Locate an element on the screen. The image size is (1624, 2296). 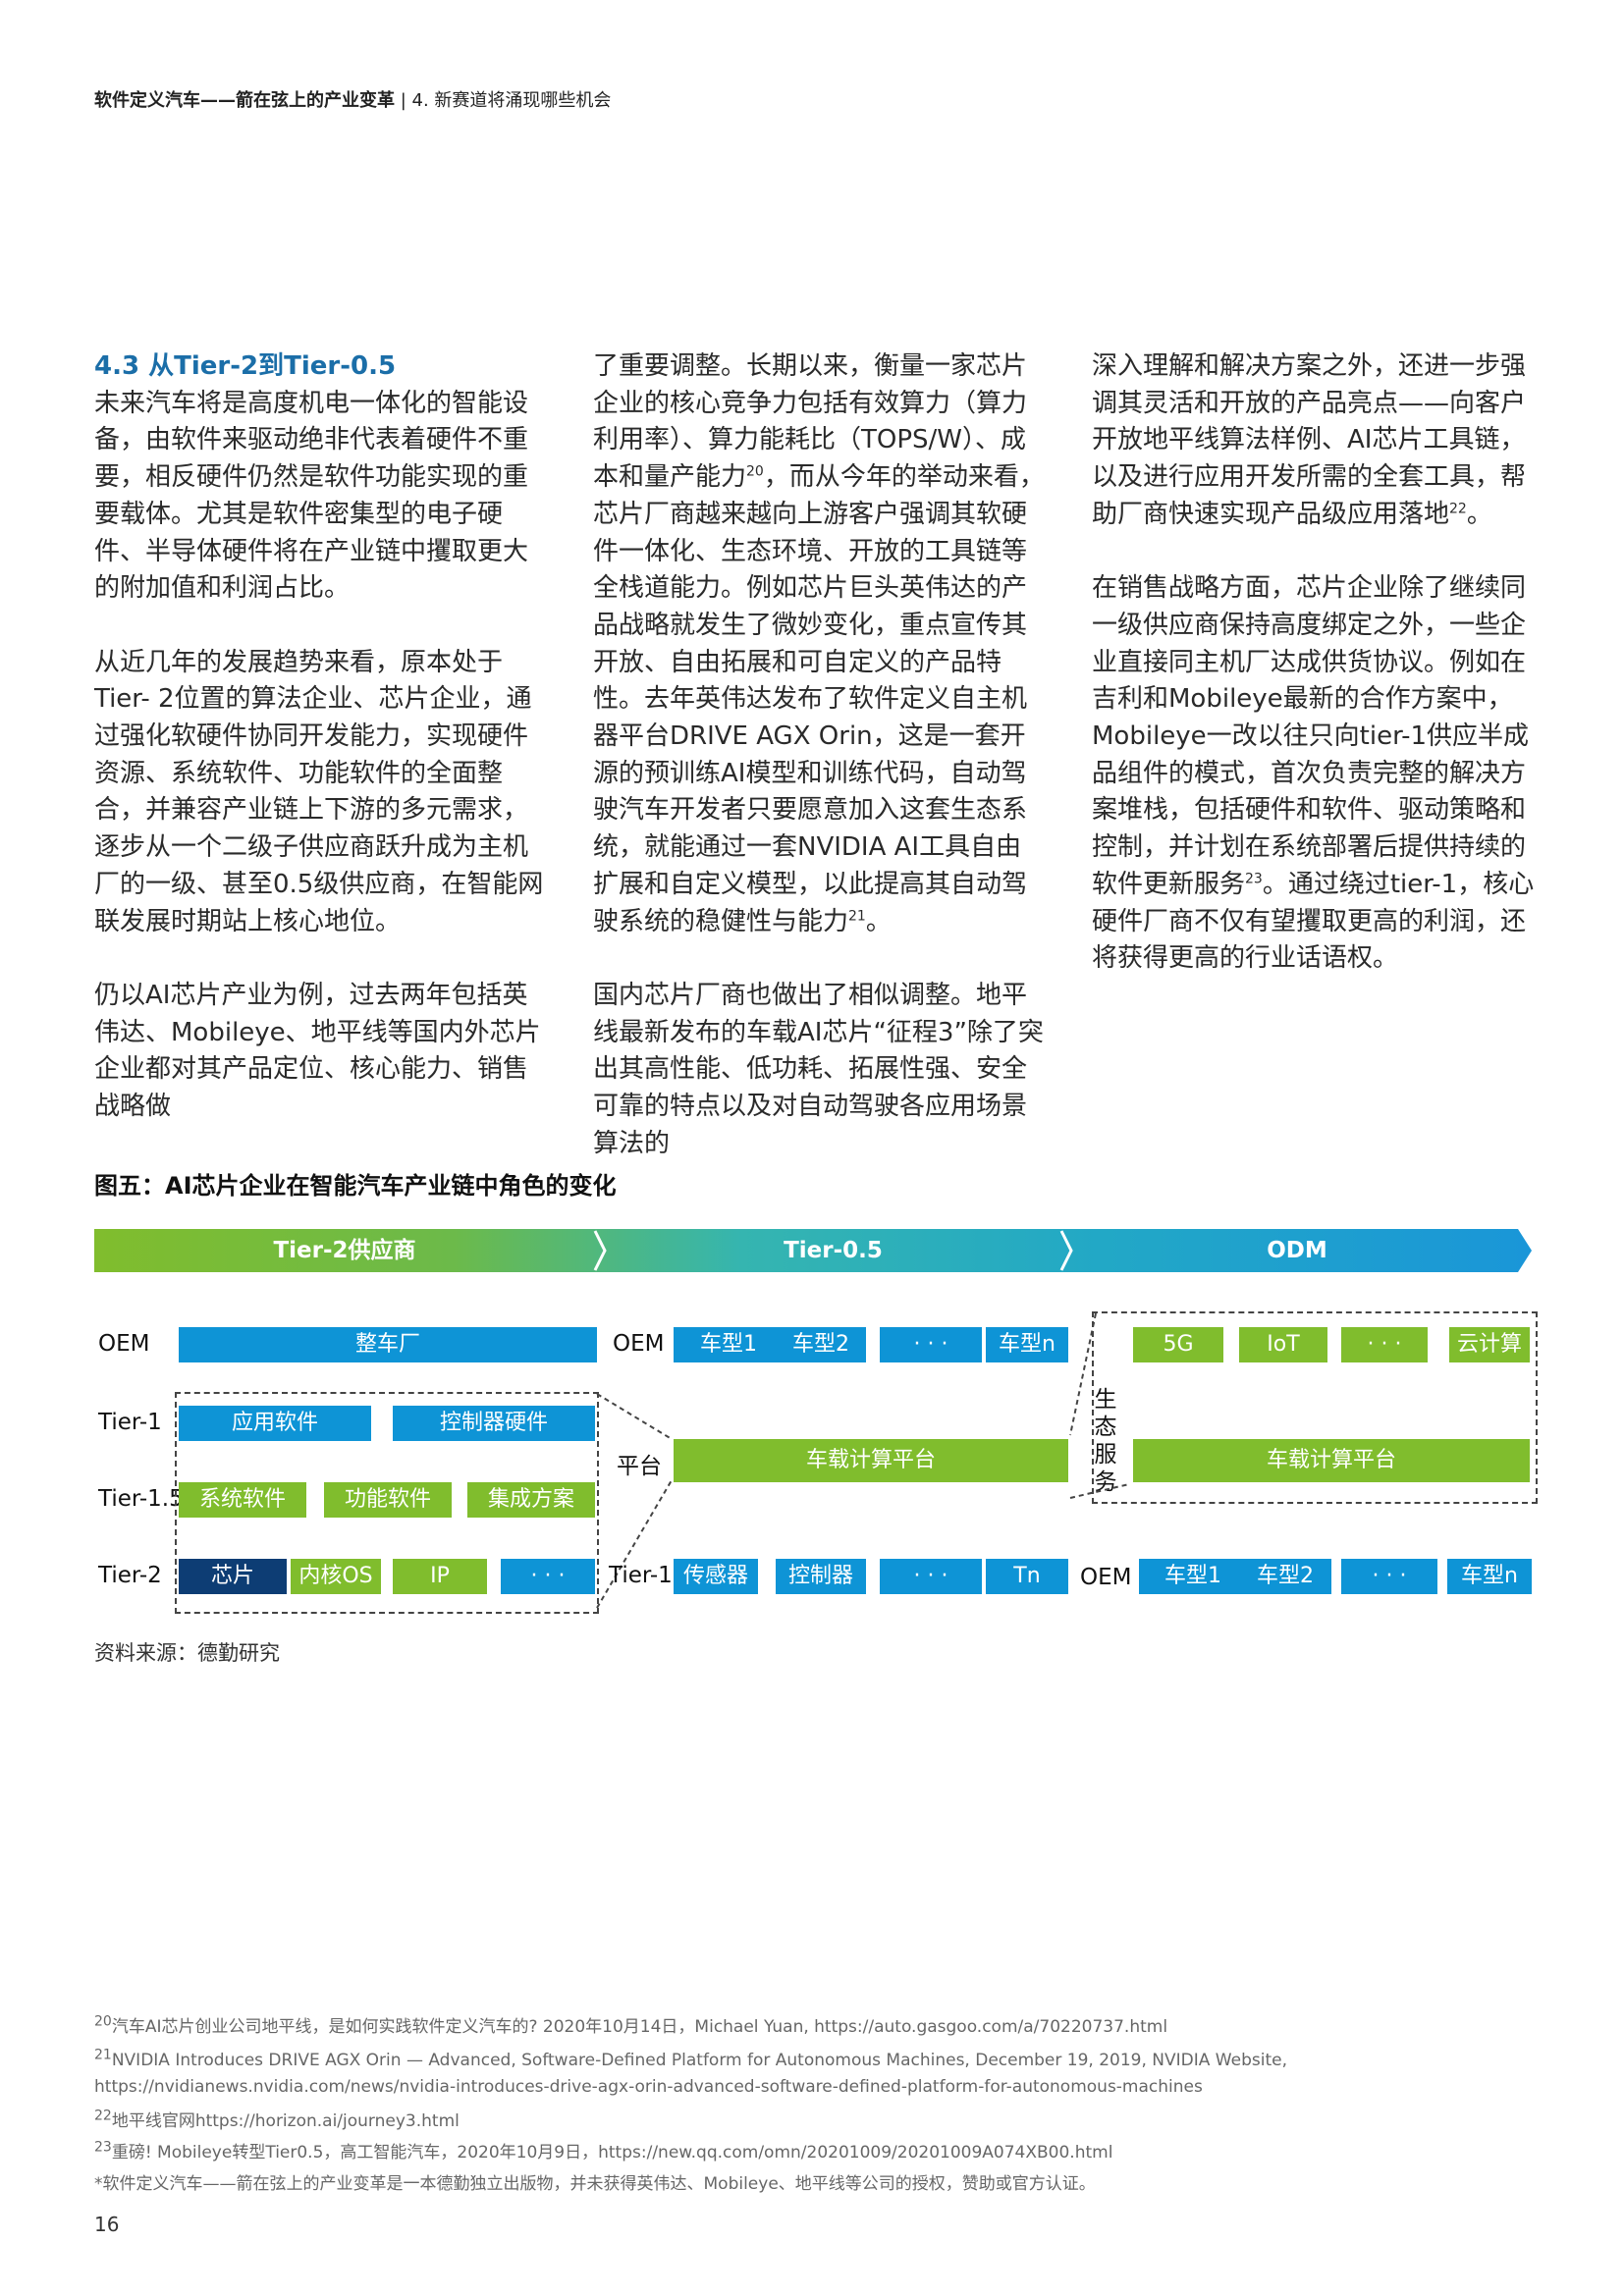
footnote-number: 23 is located at coordinates (103, 2147).